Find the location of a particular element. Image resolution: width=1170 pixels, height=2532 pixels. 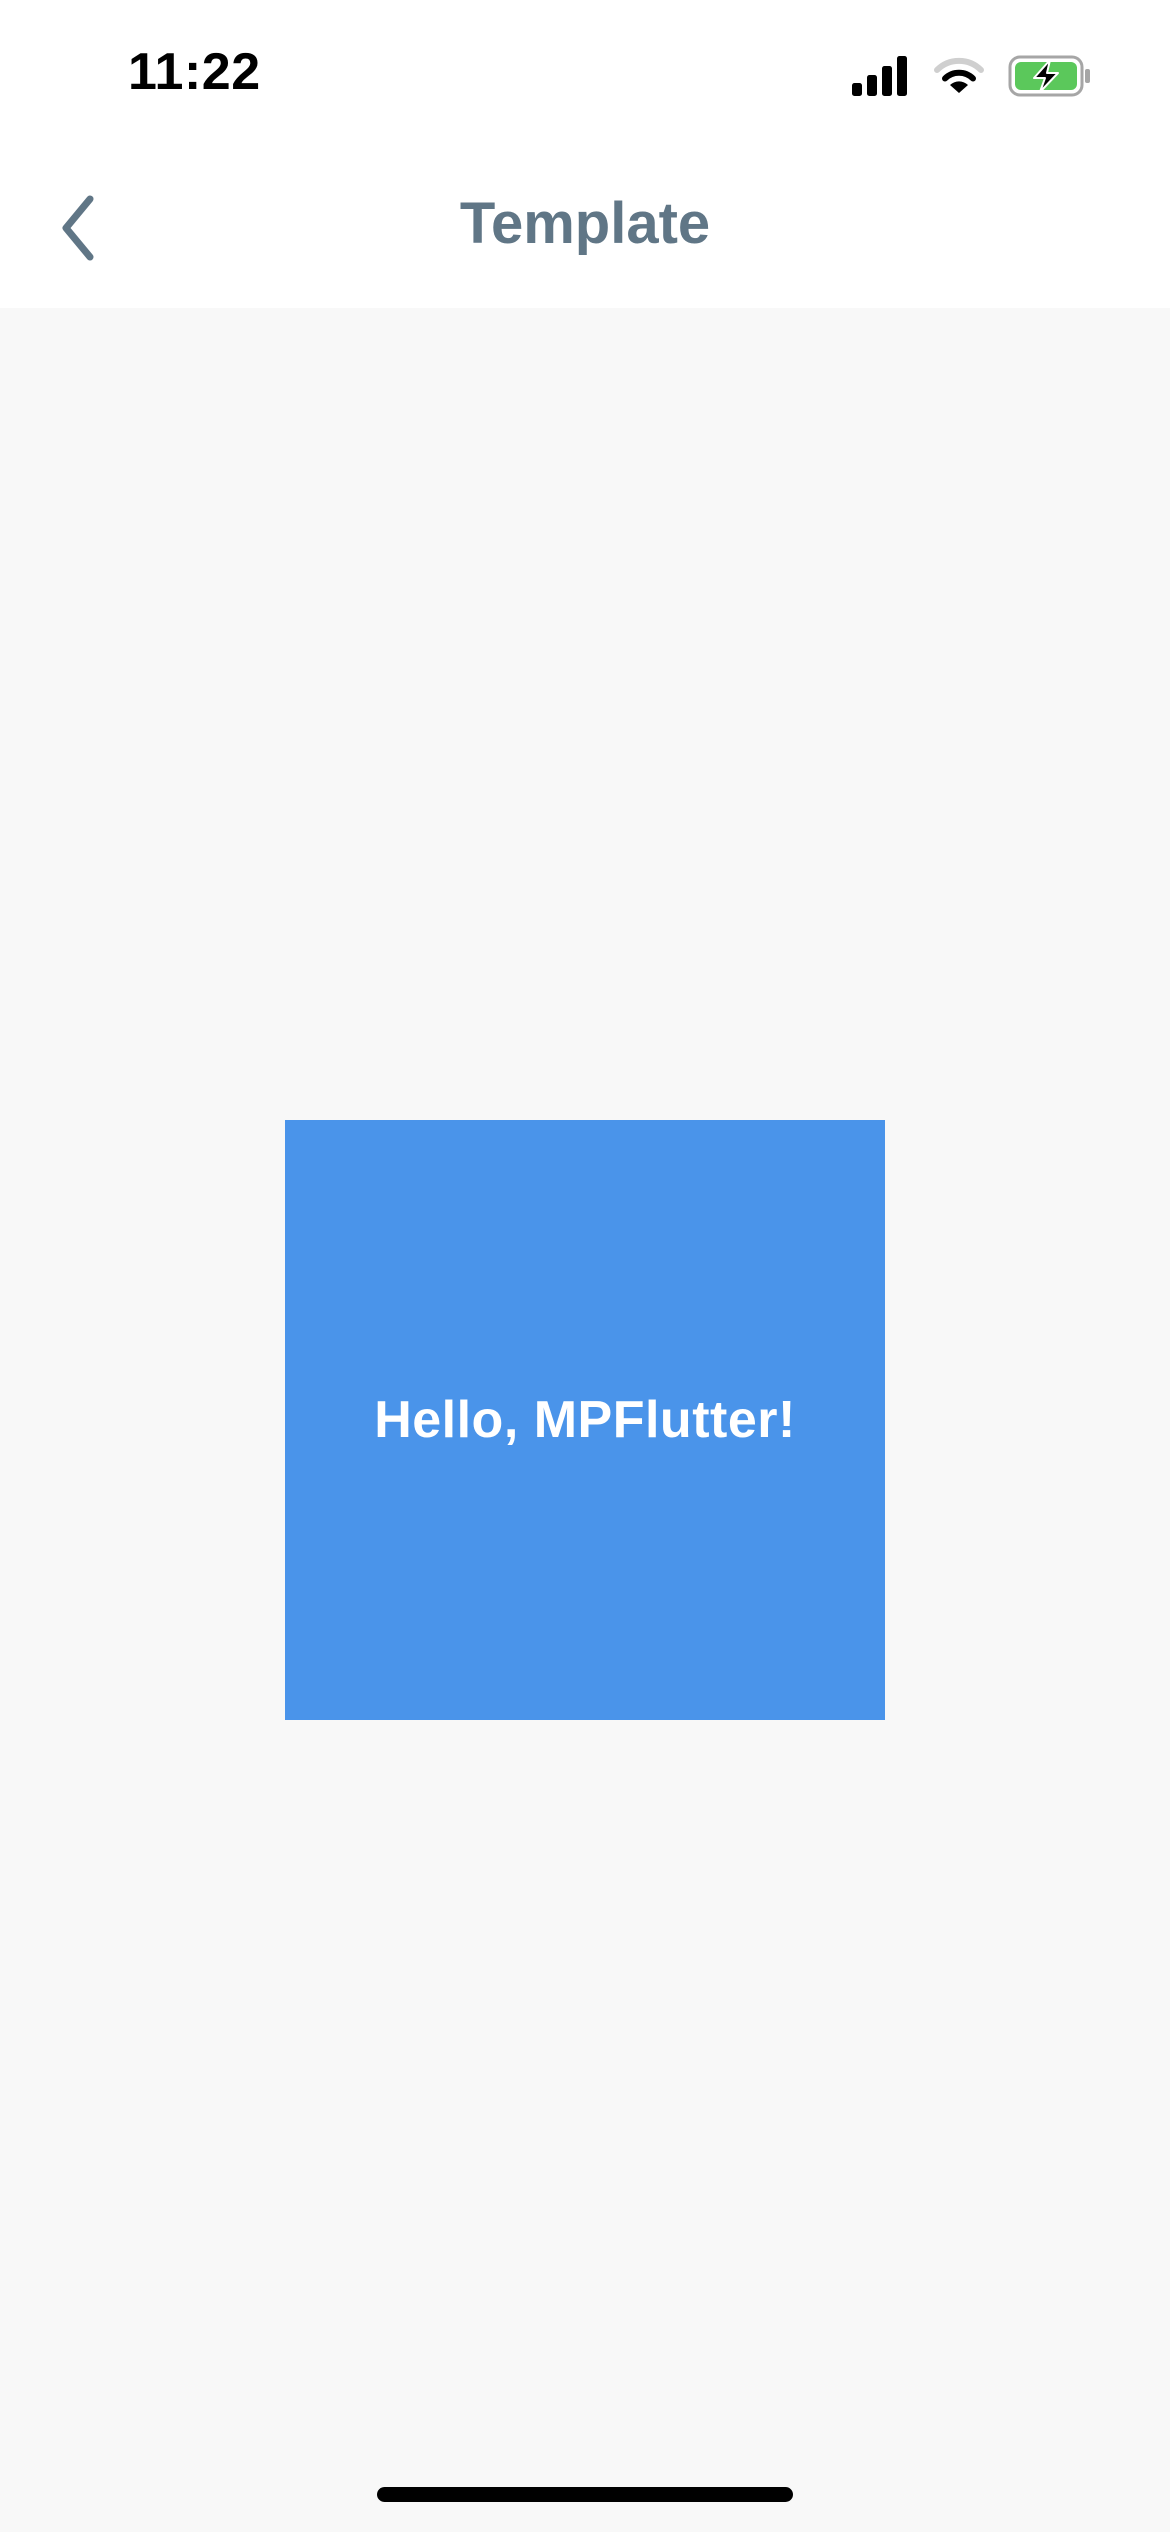

wifi-icon is located at coordinates (959, 76).